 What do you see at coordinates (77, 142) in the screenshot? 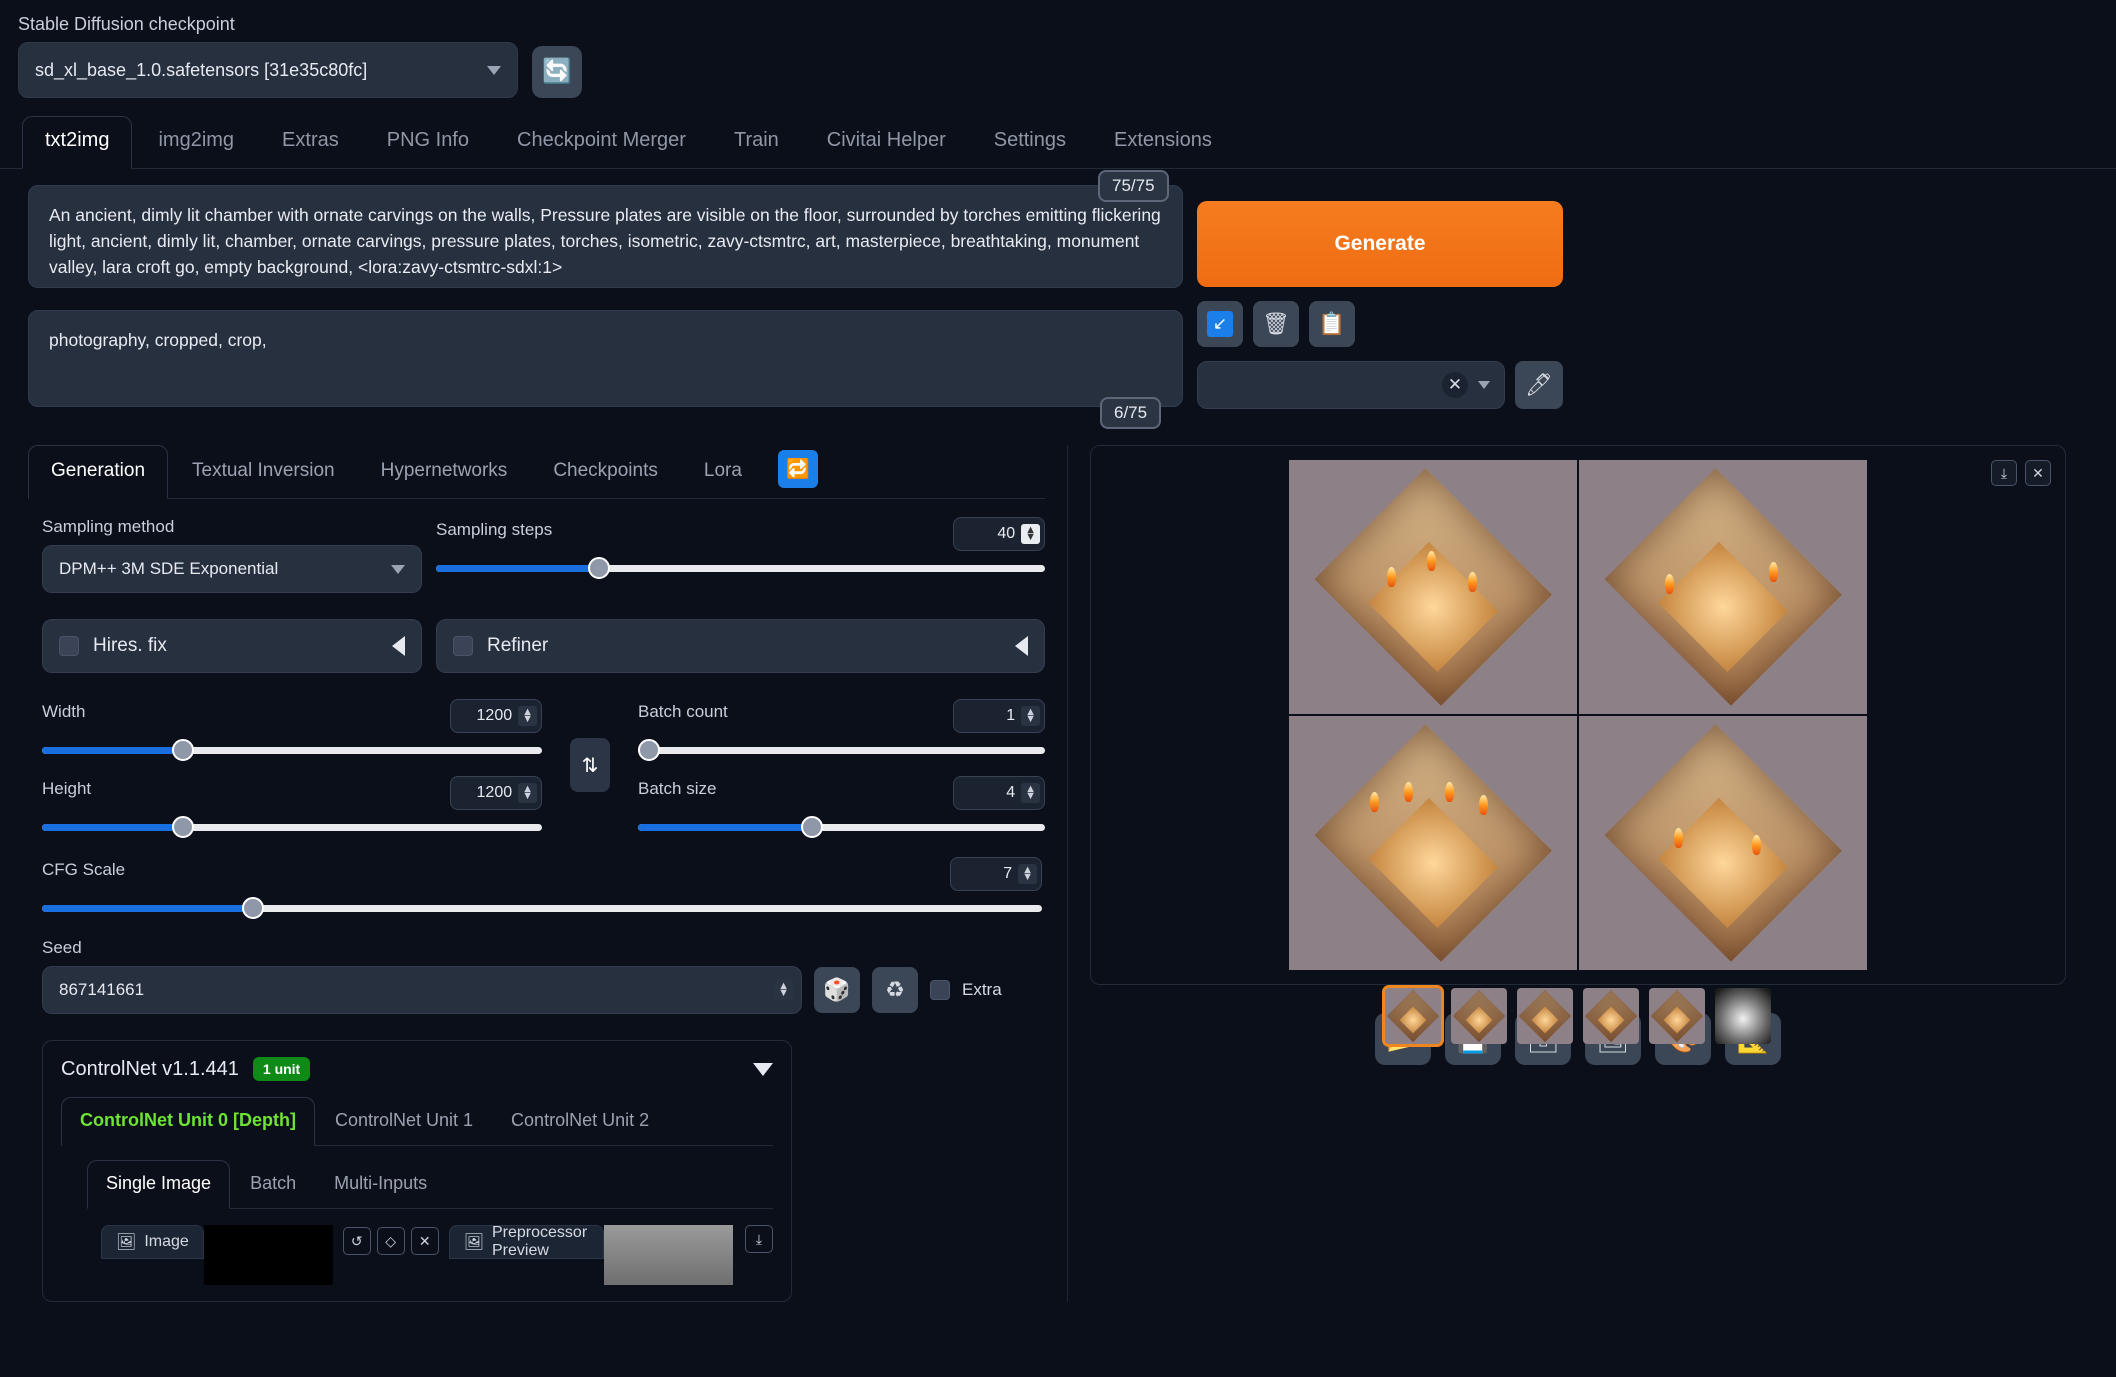
I see `tab-txt2img: txt2img` at bounding box center [77, 142].